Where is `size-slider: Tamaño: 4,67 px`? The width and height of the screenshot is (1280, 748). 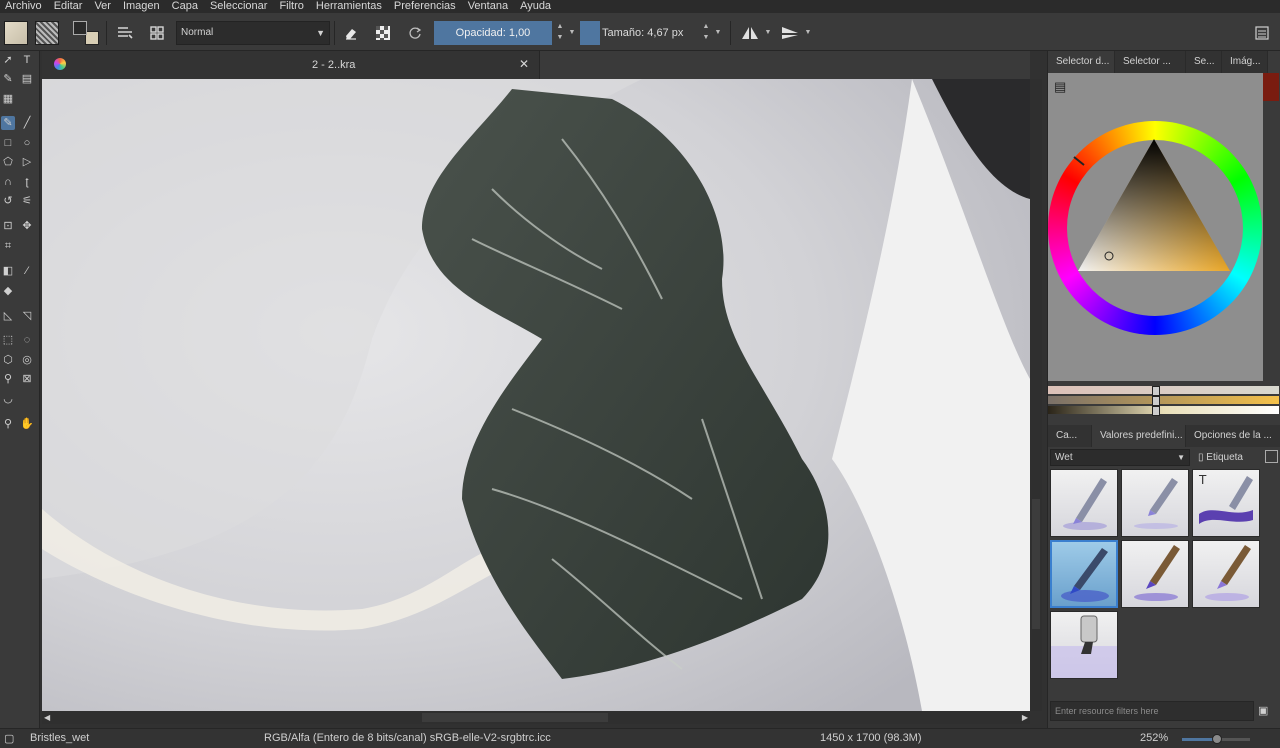
size-slider: Tamaño: 4,67 px is located at coordinates (649, 33).